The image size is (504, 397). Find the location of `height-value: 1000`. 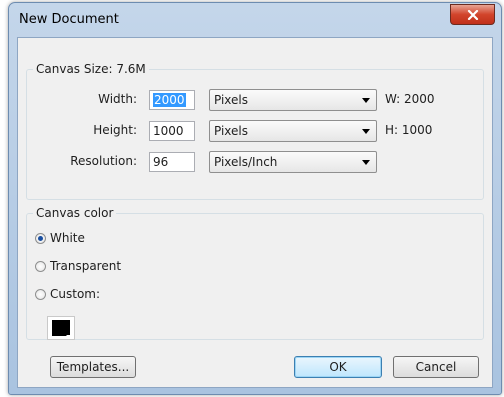

height-value: 1000 is located at coordinates (168, 131).